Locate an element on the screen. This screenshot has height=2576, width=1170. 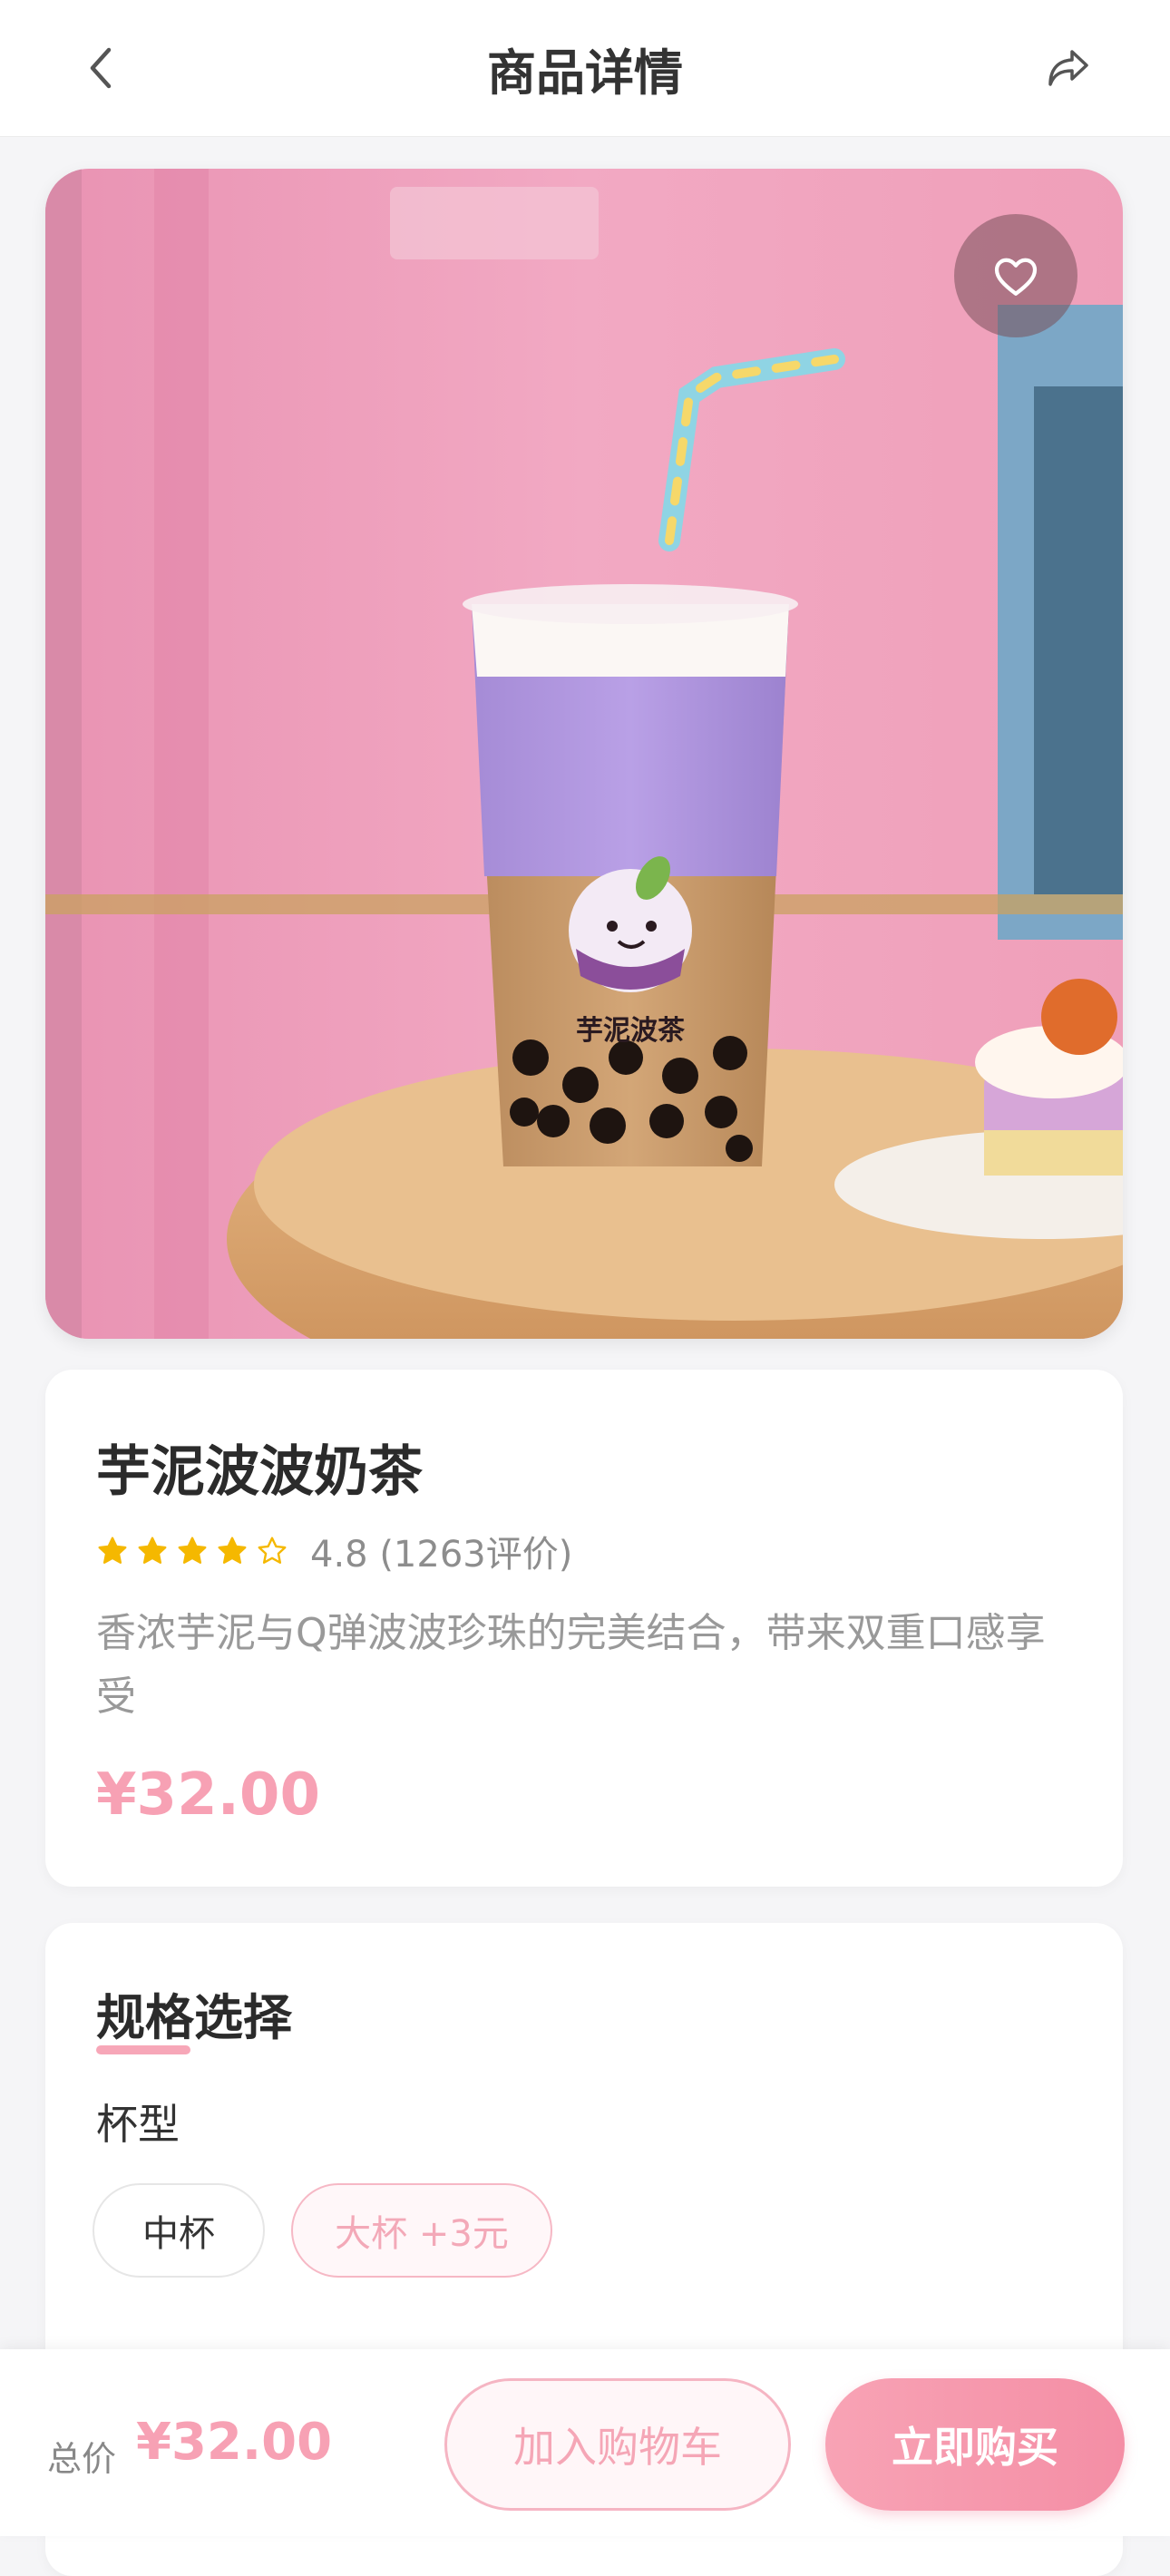
product-price: ¥32.00 is located at coordinates (208, 1795).